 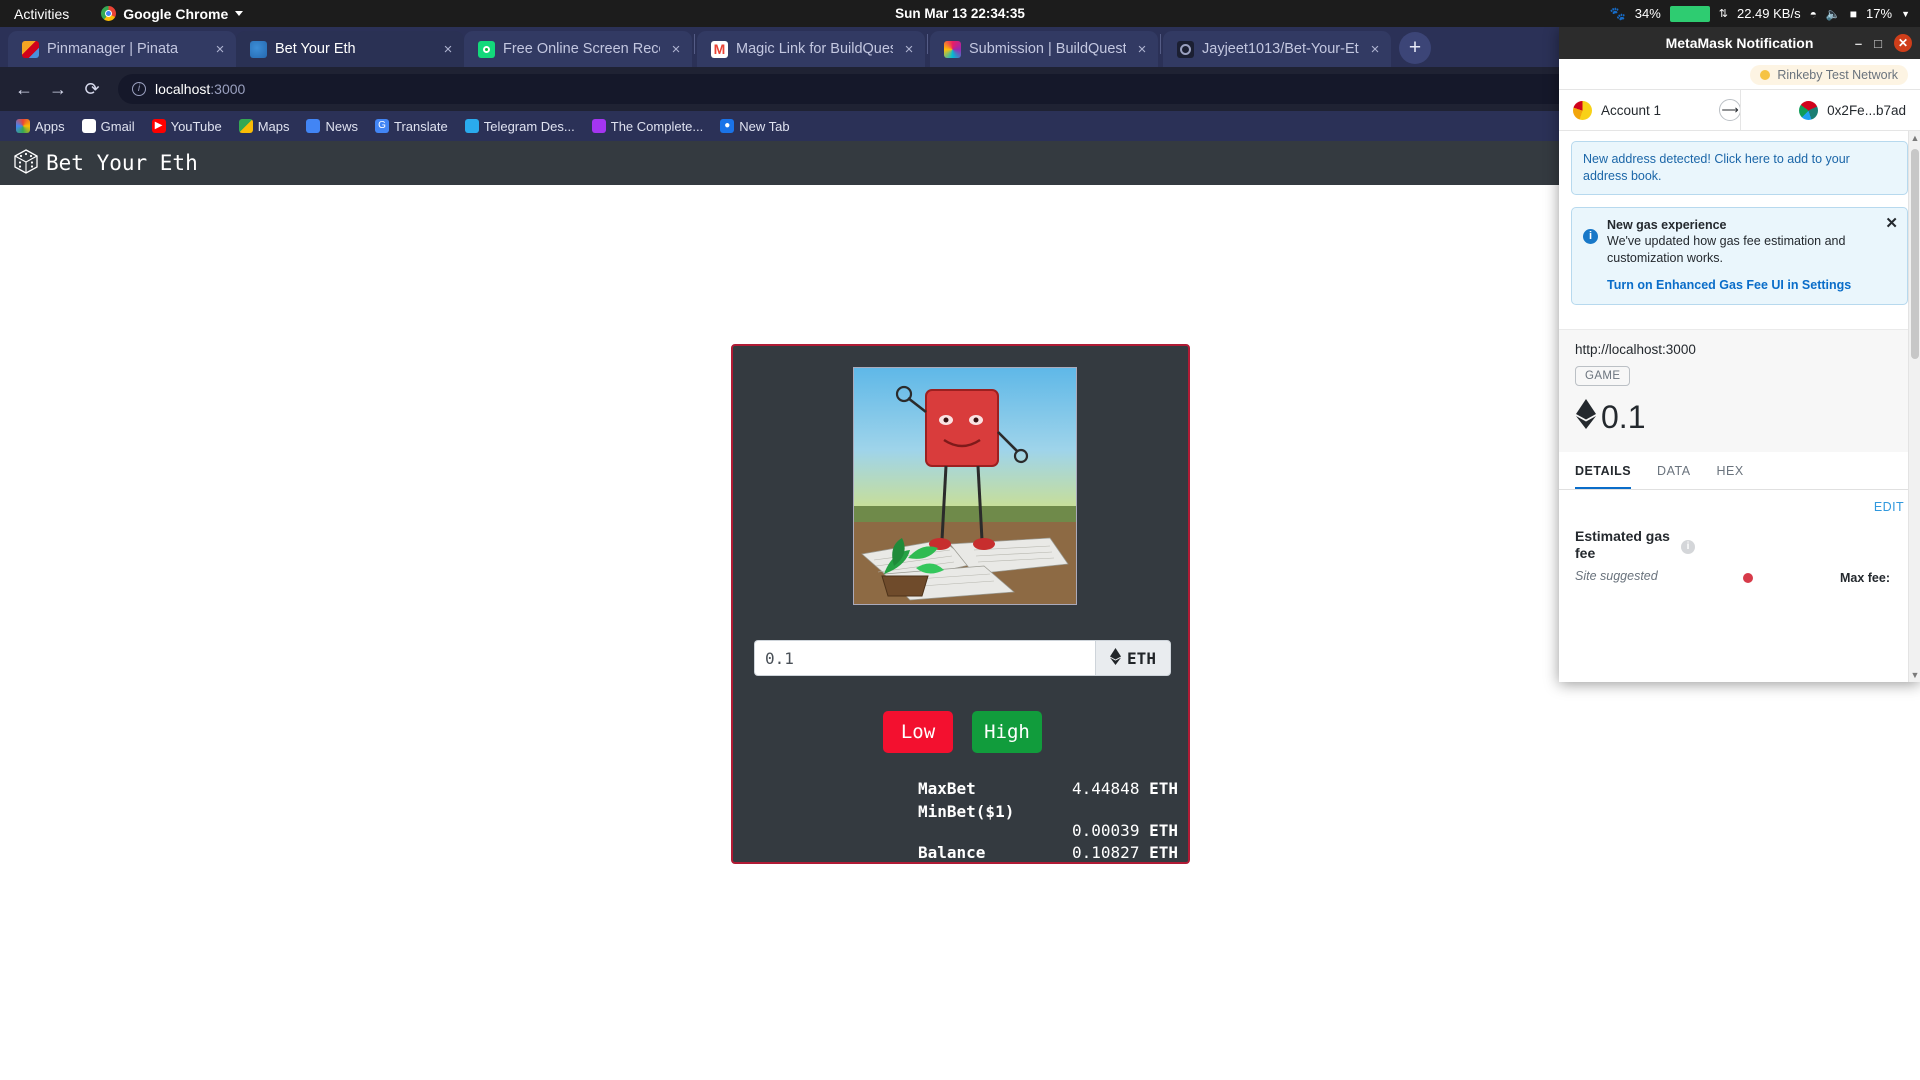 What do you see at coordinates (382, 126) in the screenshot?
I see `translate-icon: G` at bounding box center [382, 126].